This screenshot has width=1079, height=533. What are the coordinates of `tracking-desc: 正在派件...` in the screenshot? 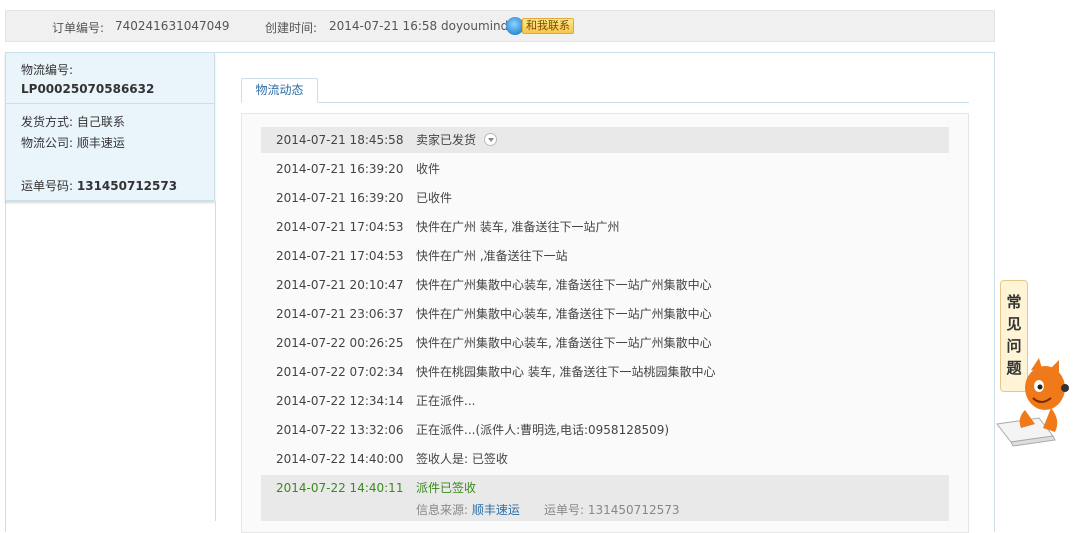 It's located at (446, 401).